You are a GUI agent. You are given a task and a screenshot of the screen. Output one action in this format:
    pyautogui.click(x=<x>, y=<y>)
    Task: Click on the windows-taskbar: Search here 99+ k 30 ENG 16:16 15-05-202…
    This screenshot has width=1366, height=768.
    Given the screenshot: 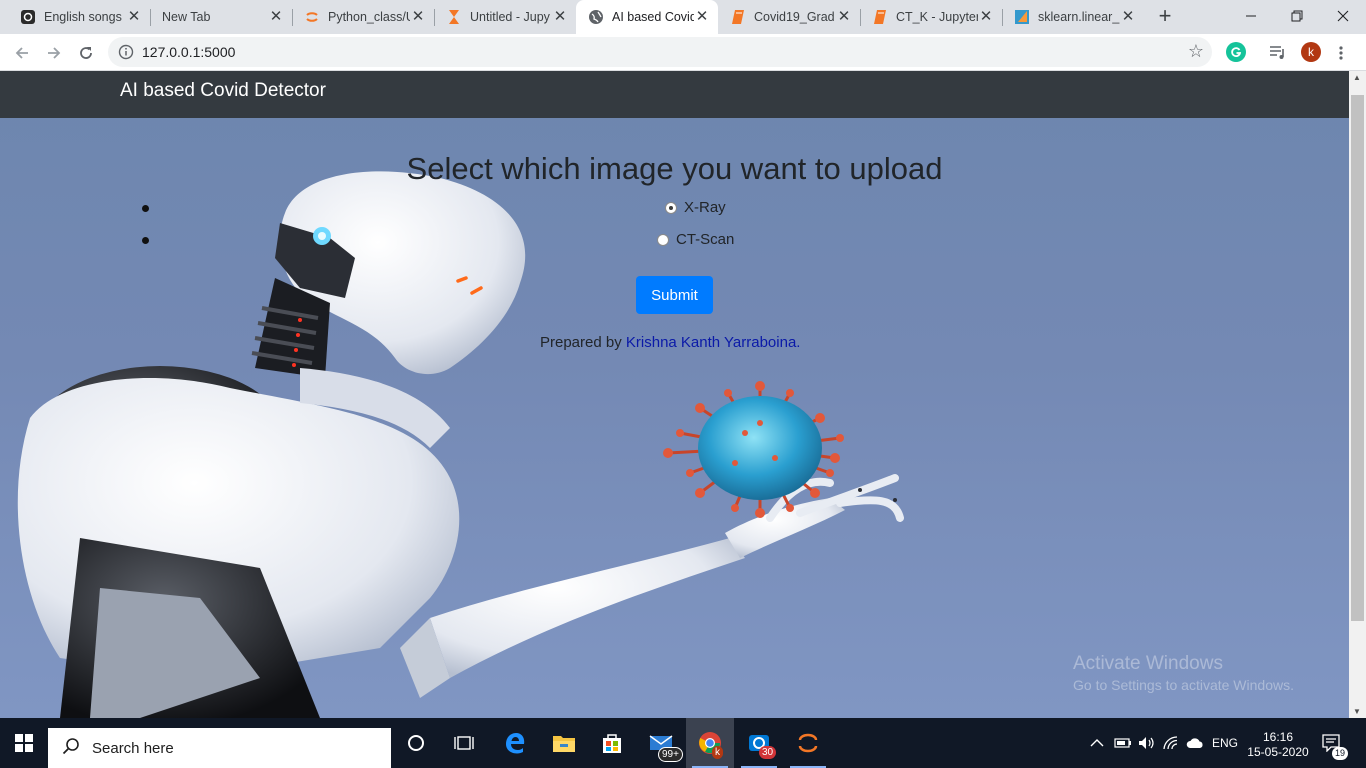 What is the action you would take?
    pyautogui.click(x=683, y=743)
    